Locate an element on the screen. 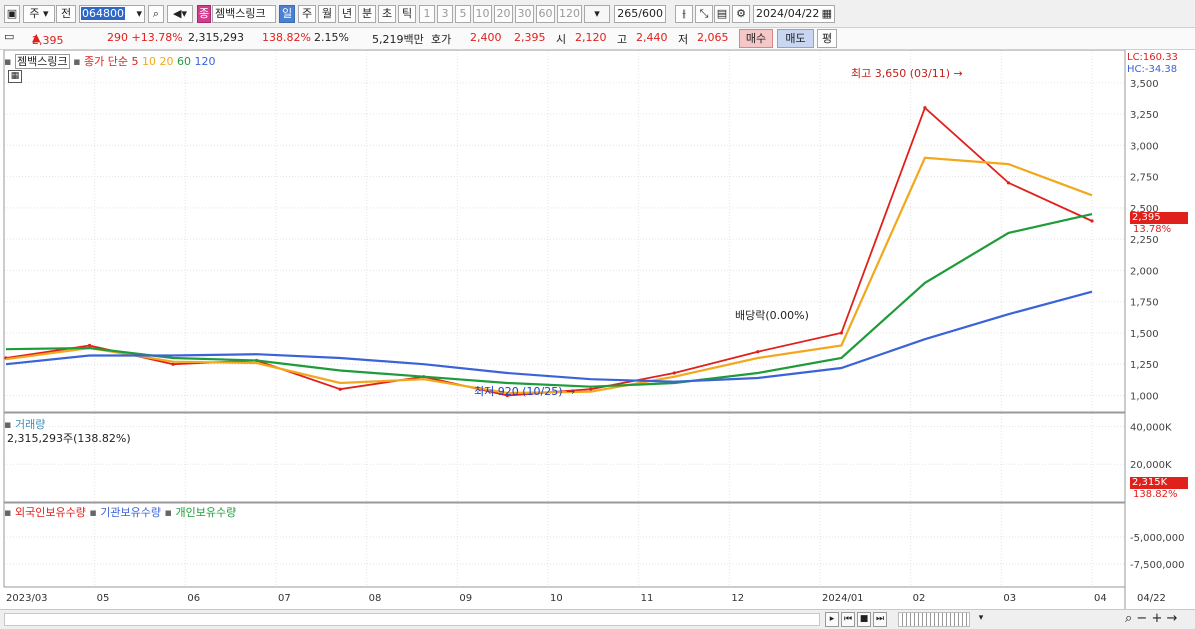 This screenshot has height=629, width=1195. x-tick-label: 05 is located at coordinates (103, 598).